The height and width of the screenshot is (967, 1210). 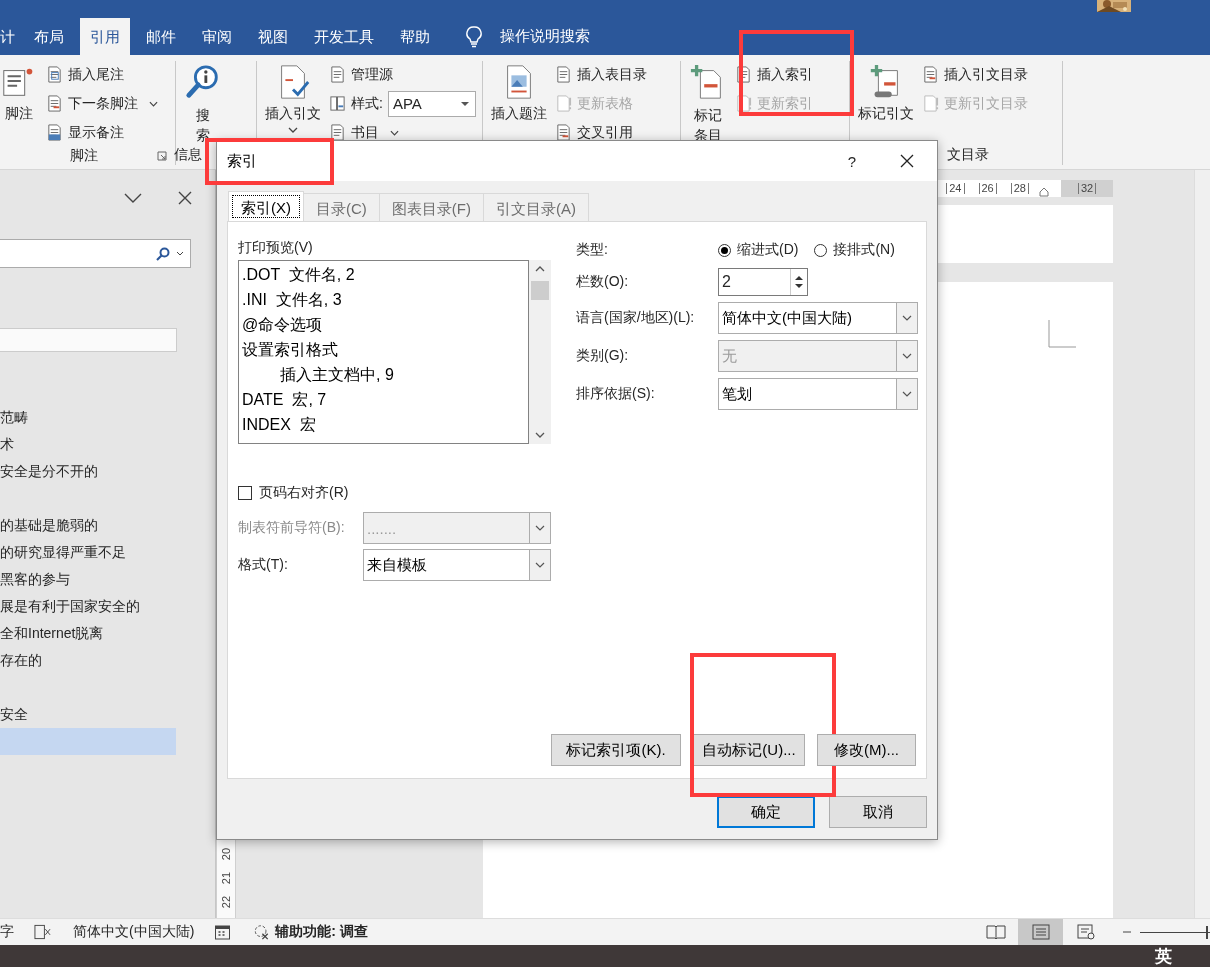 I want to click on dropdown: 简体中文(中国大陆), so click(x=818, y=318).